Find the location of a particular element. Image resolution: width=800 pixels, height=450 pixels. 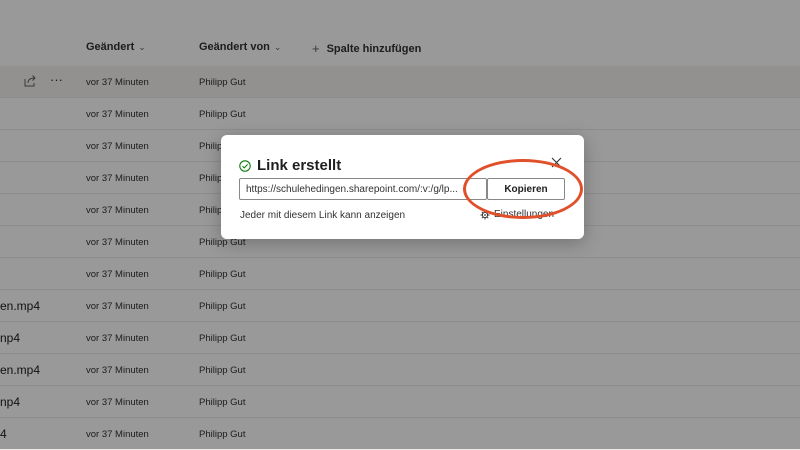

settings-link: Einstellungen is located at coordinates (517, 214).